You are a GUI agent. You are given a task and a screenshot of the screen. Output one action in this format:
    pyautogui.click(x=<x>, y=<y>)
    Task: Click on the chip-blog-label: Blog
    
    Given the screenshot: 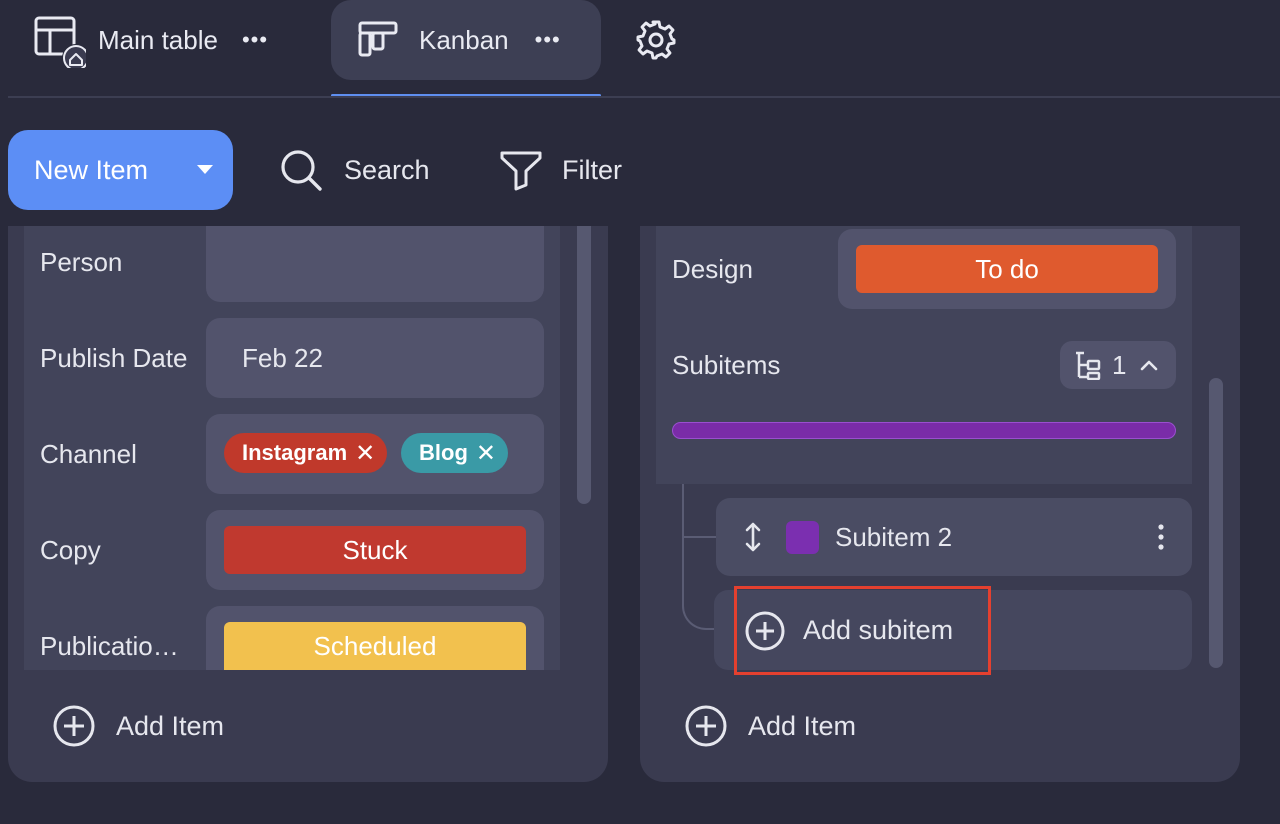 What is the action you would take?
    pyautogui.click(x=443, y=452)
    